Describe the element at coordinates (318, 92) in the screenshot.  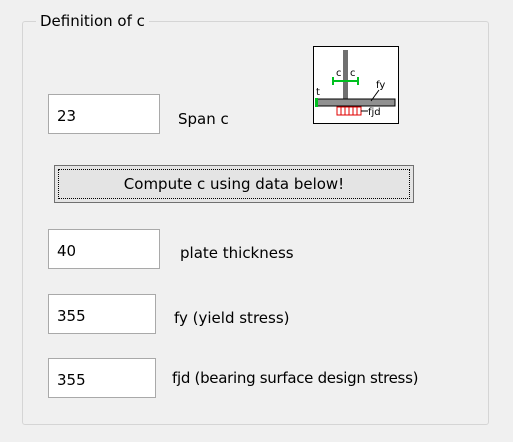
I see `t-label: t` at that location.